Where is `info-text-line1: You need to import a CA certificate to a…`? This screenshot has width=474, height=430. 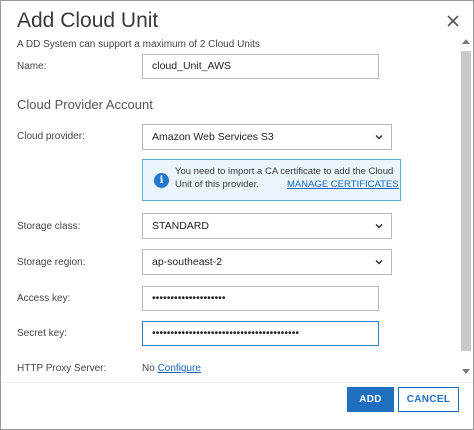 info-text-line1: You need to import a CA certificate to a… is located at coordinates (284, 171).